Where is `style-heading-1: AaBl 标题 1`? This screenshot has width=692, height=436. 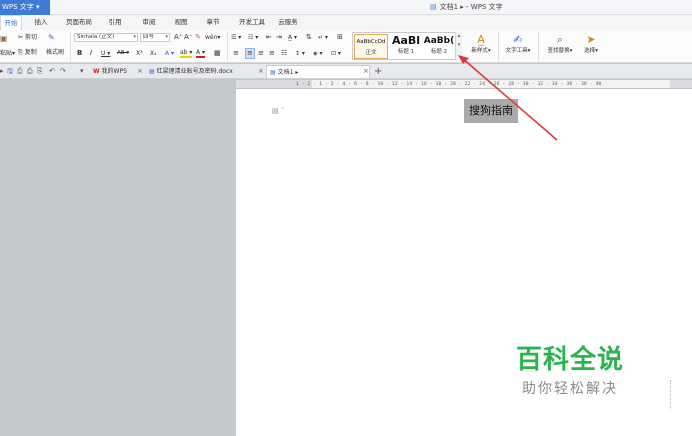 style-heading-1: AaBl 标题 1 is located at coordinates (406, 46).